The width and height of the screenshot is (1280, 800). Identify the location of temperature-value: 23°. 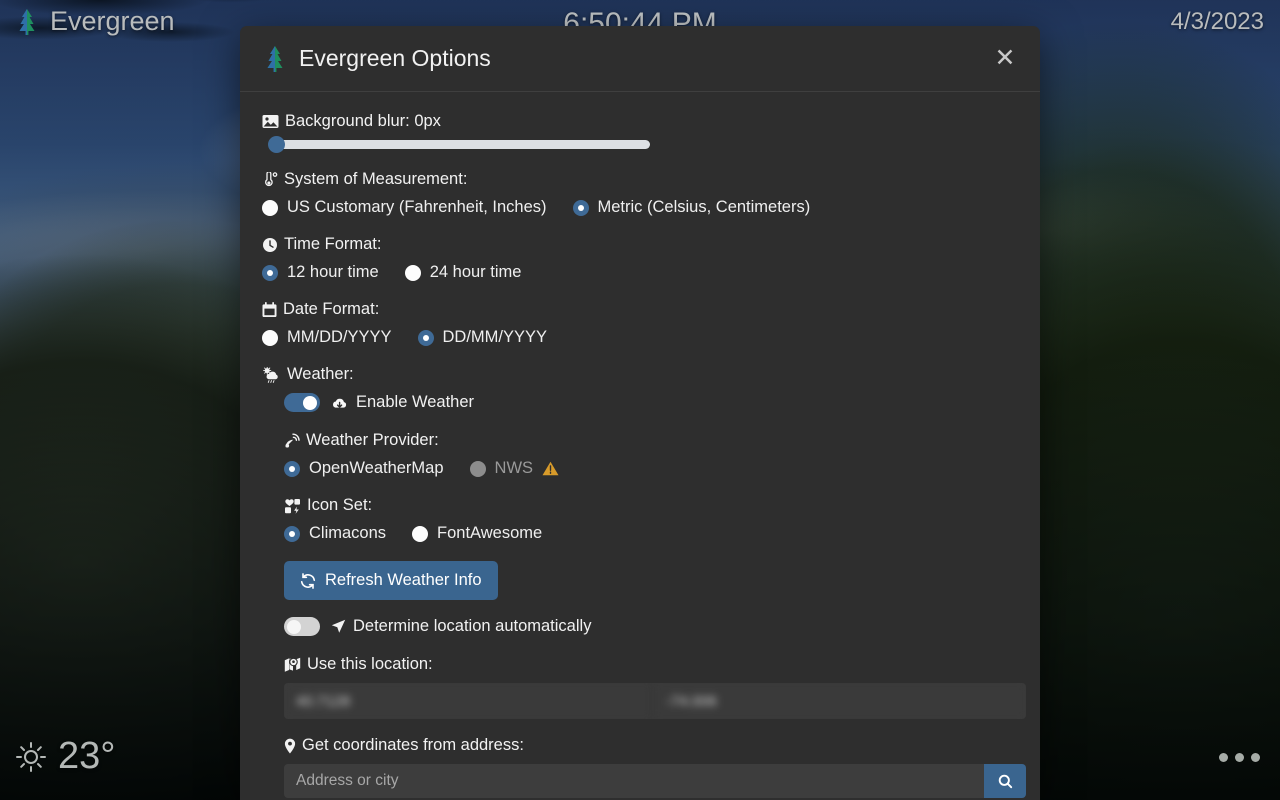
(87, 756).